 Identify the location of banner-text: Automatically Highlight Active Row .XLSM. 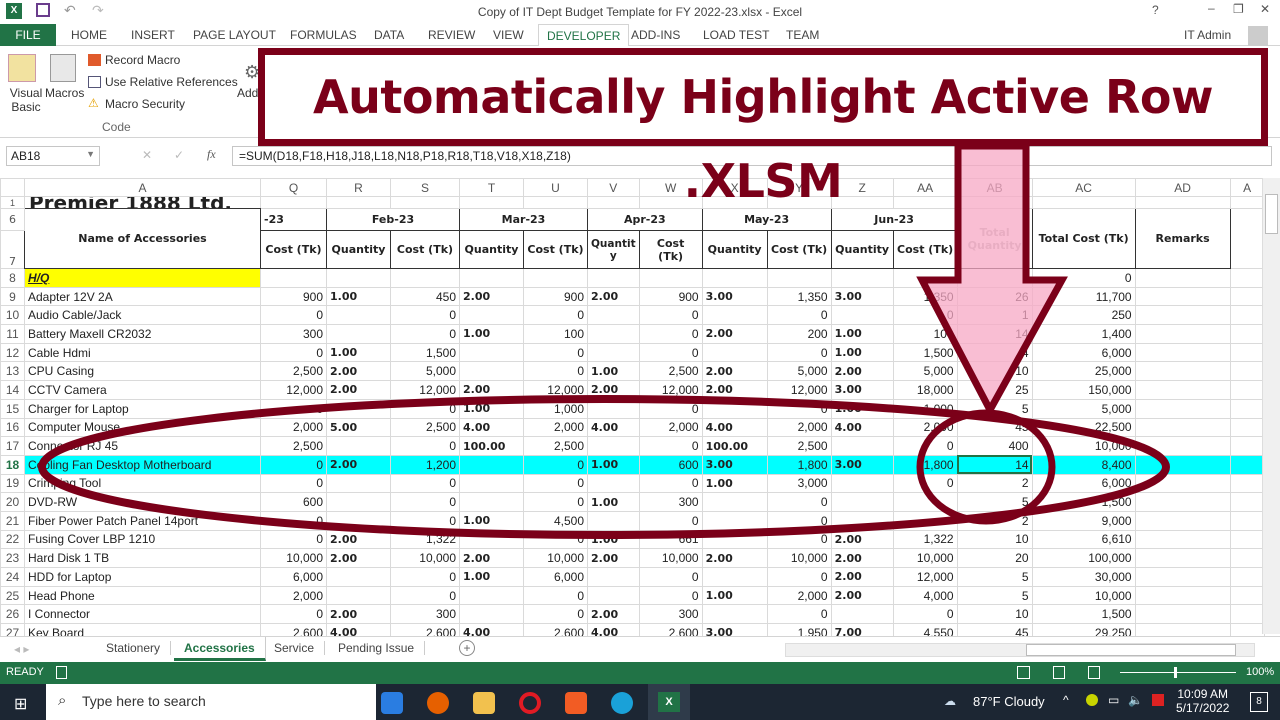
(763, 139).